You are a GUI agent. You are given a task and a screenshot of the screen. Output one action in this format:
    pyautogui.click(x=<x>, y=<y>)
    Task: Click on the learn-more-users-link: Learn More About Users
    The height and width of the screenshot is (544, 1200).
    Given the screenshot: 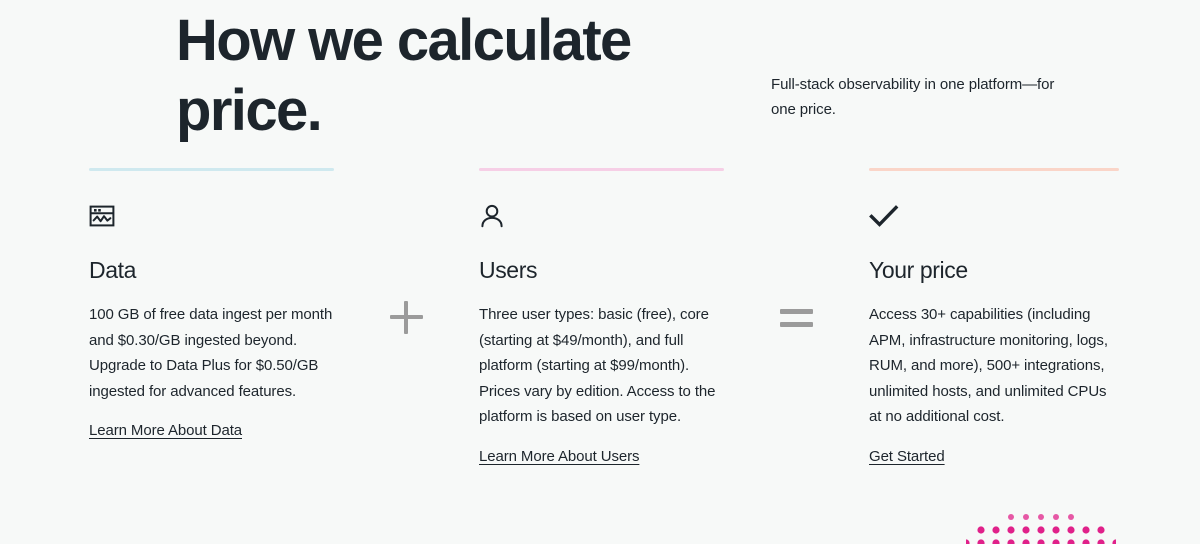 What is the action you would take?
    pyautogui.click(x=559, y=457)
    